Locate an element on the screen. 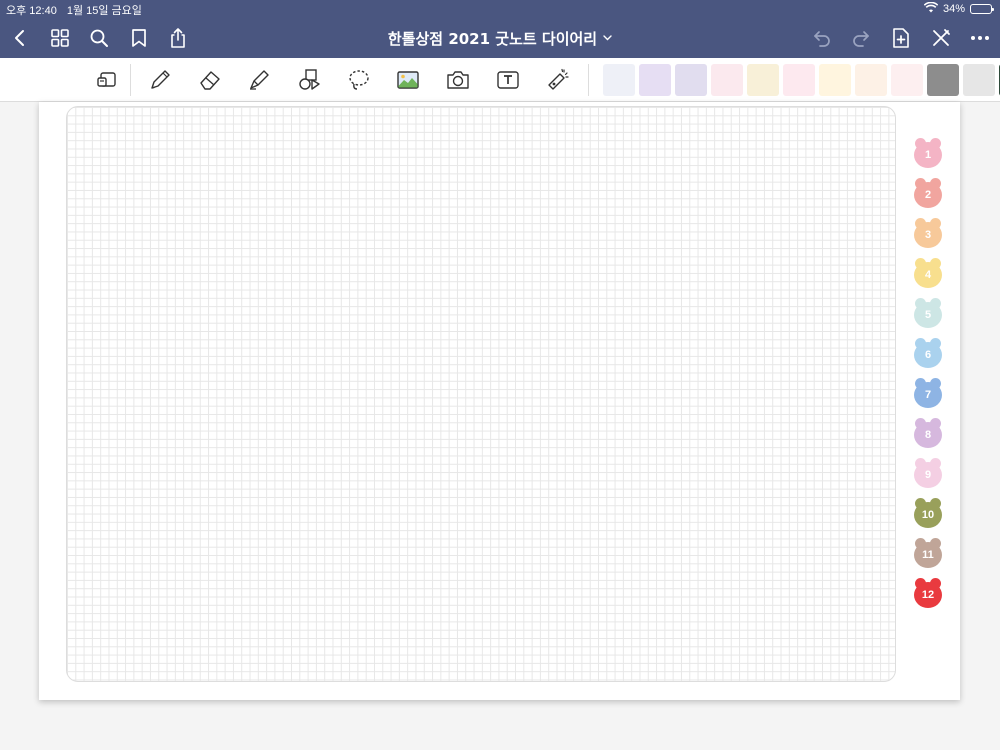  tool-bar is located at coordinates (500, 80).